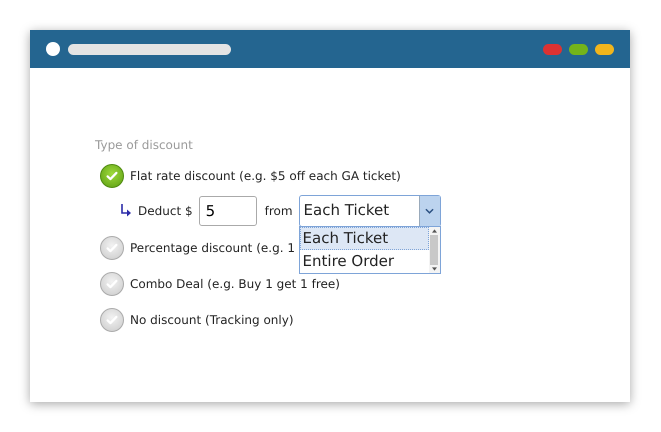 This screenshot has height=432, width=661. Describe the element at coordinates (227, 211) in the screenshot. I see `amount-field: 5` at that location.